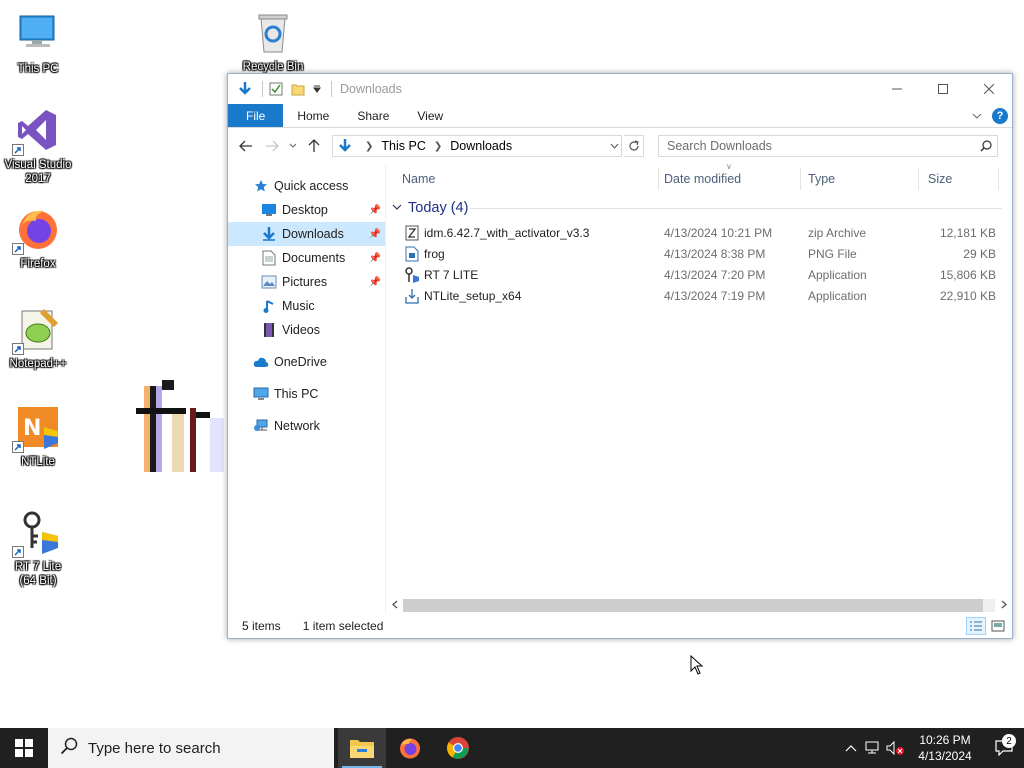 The height and width of the screenshot is (768, 1024). What do you see at coordinates (715, 295) in the screenshot?
I see `file-date: 4/13/2024 7:19 PM` at bounding box center [715, 295].